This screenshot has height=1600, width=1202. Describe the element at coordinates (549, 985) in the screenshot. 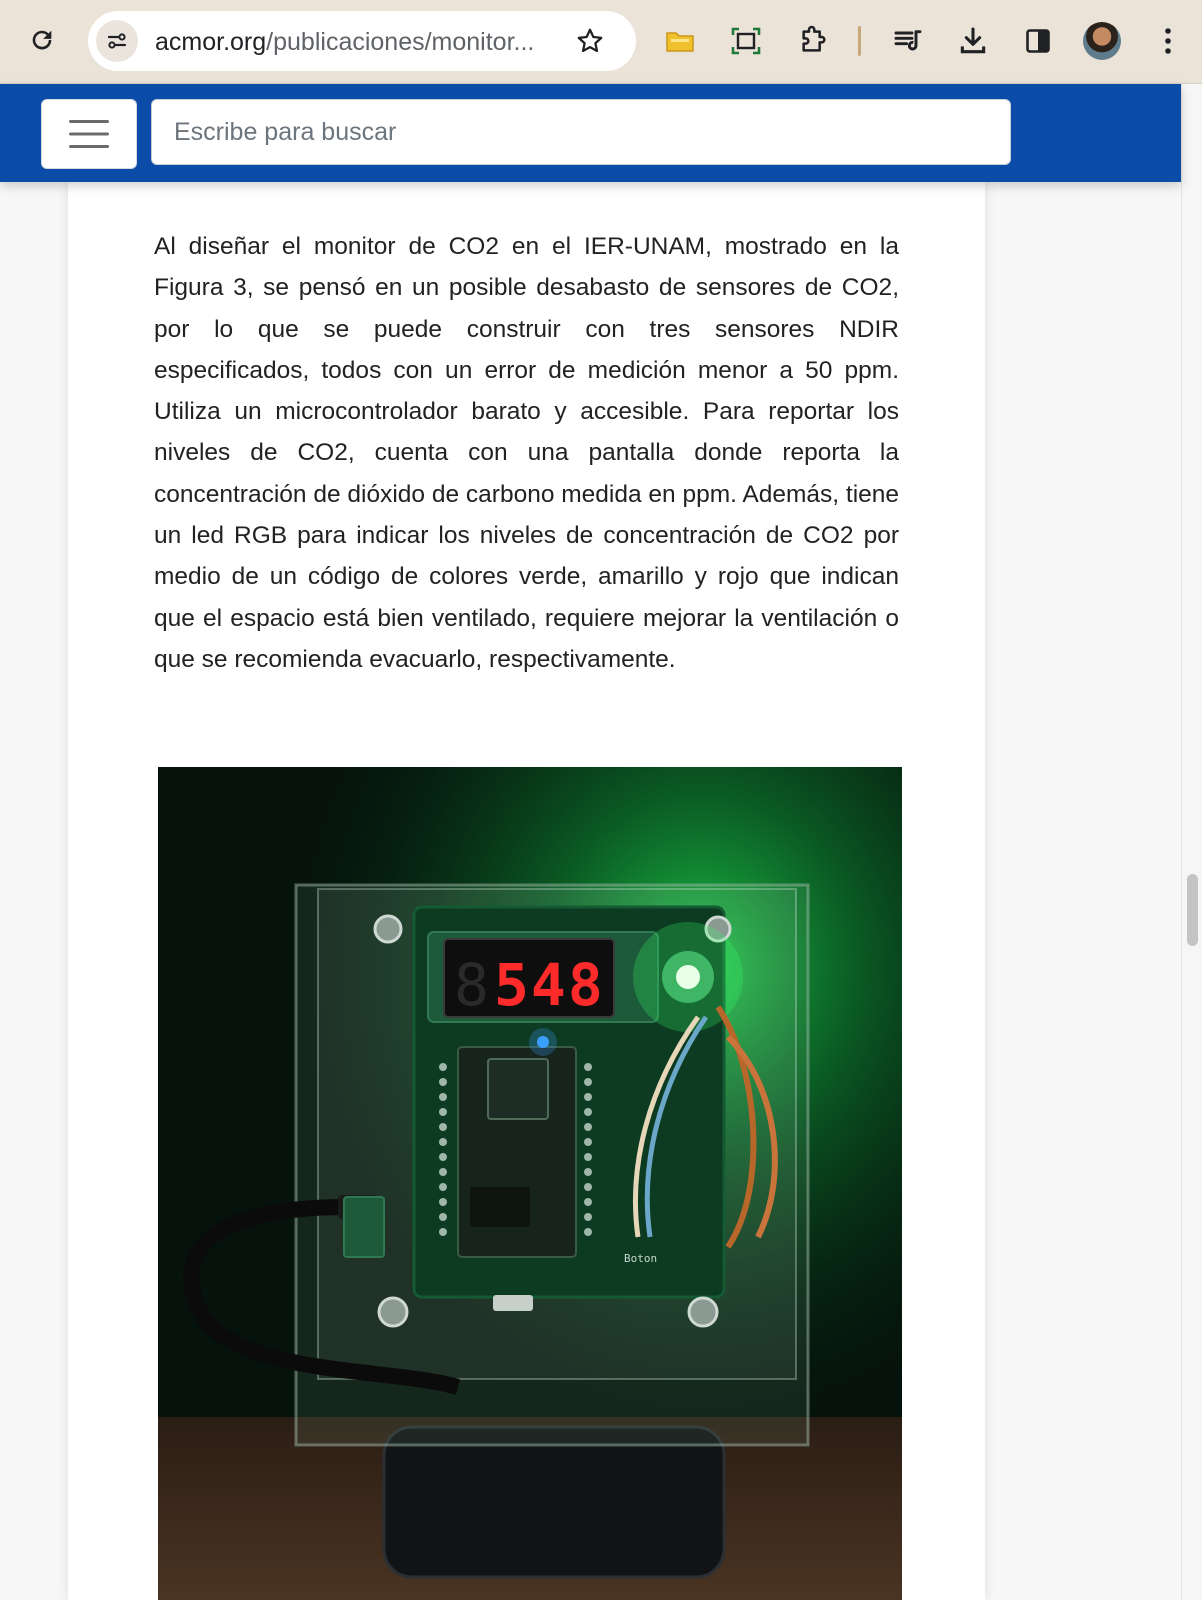

I see `display-digits: 548` at that location.